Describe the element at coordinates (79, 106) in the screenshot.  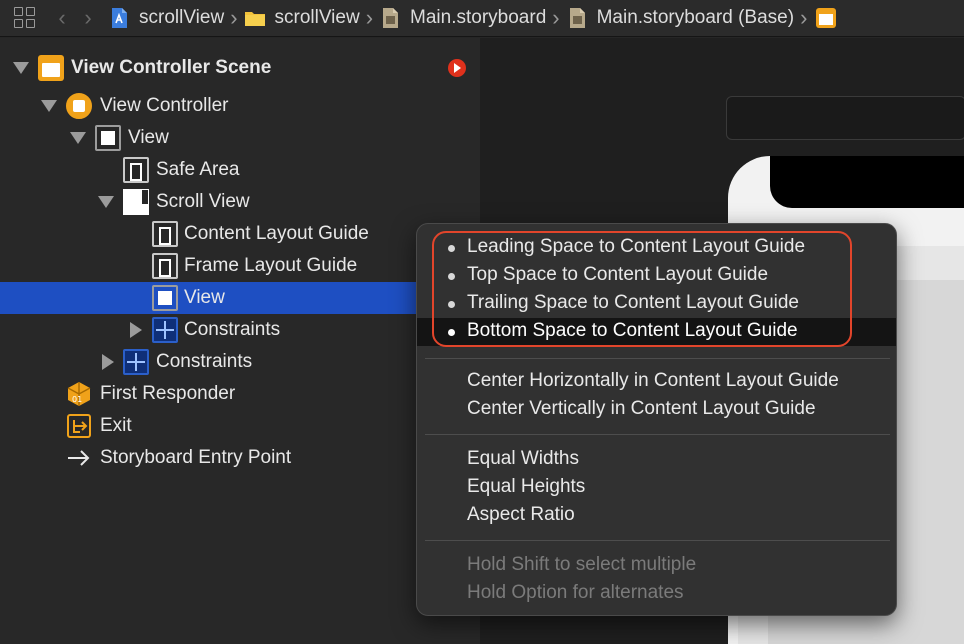
I see `view-controller-icon` at that location.